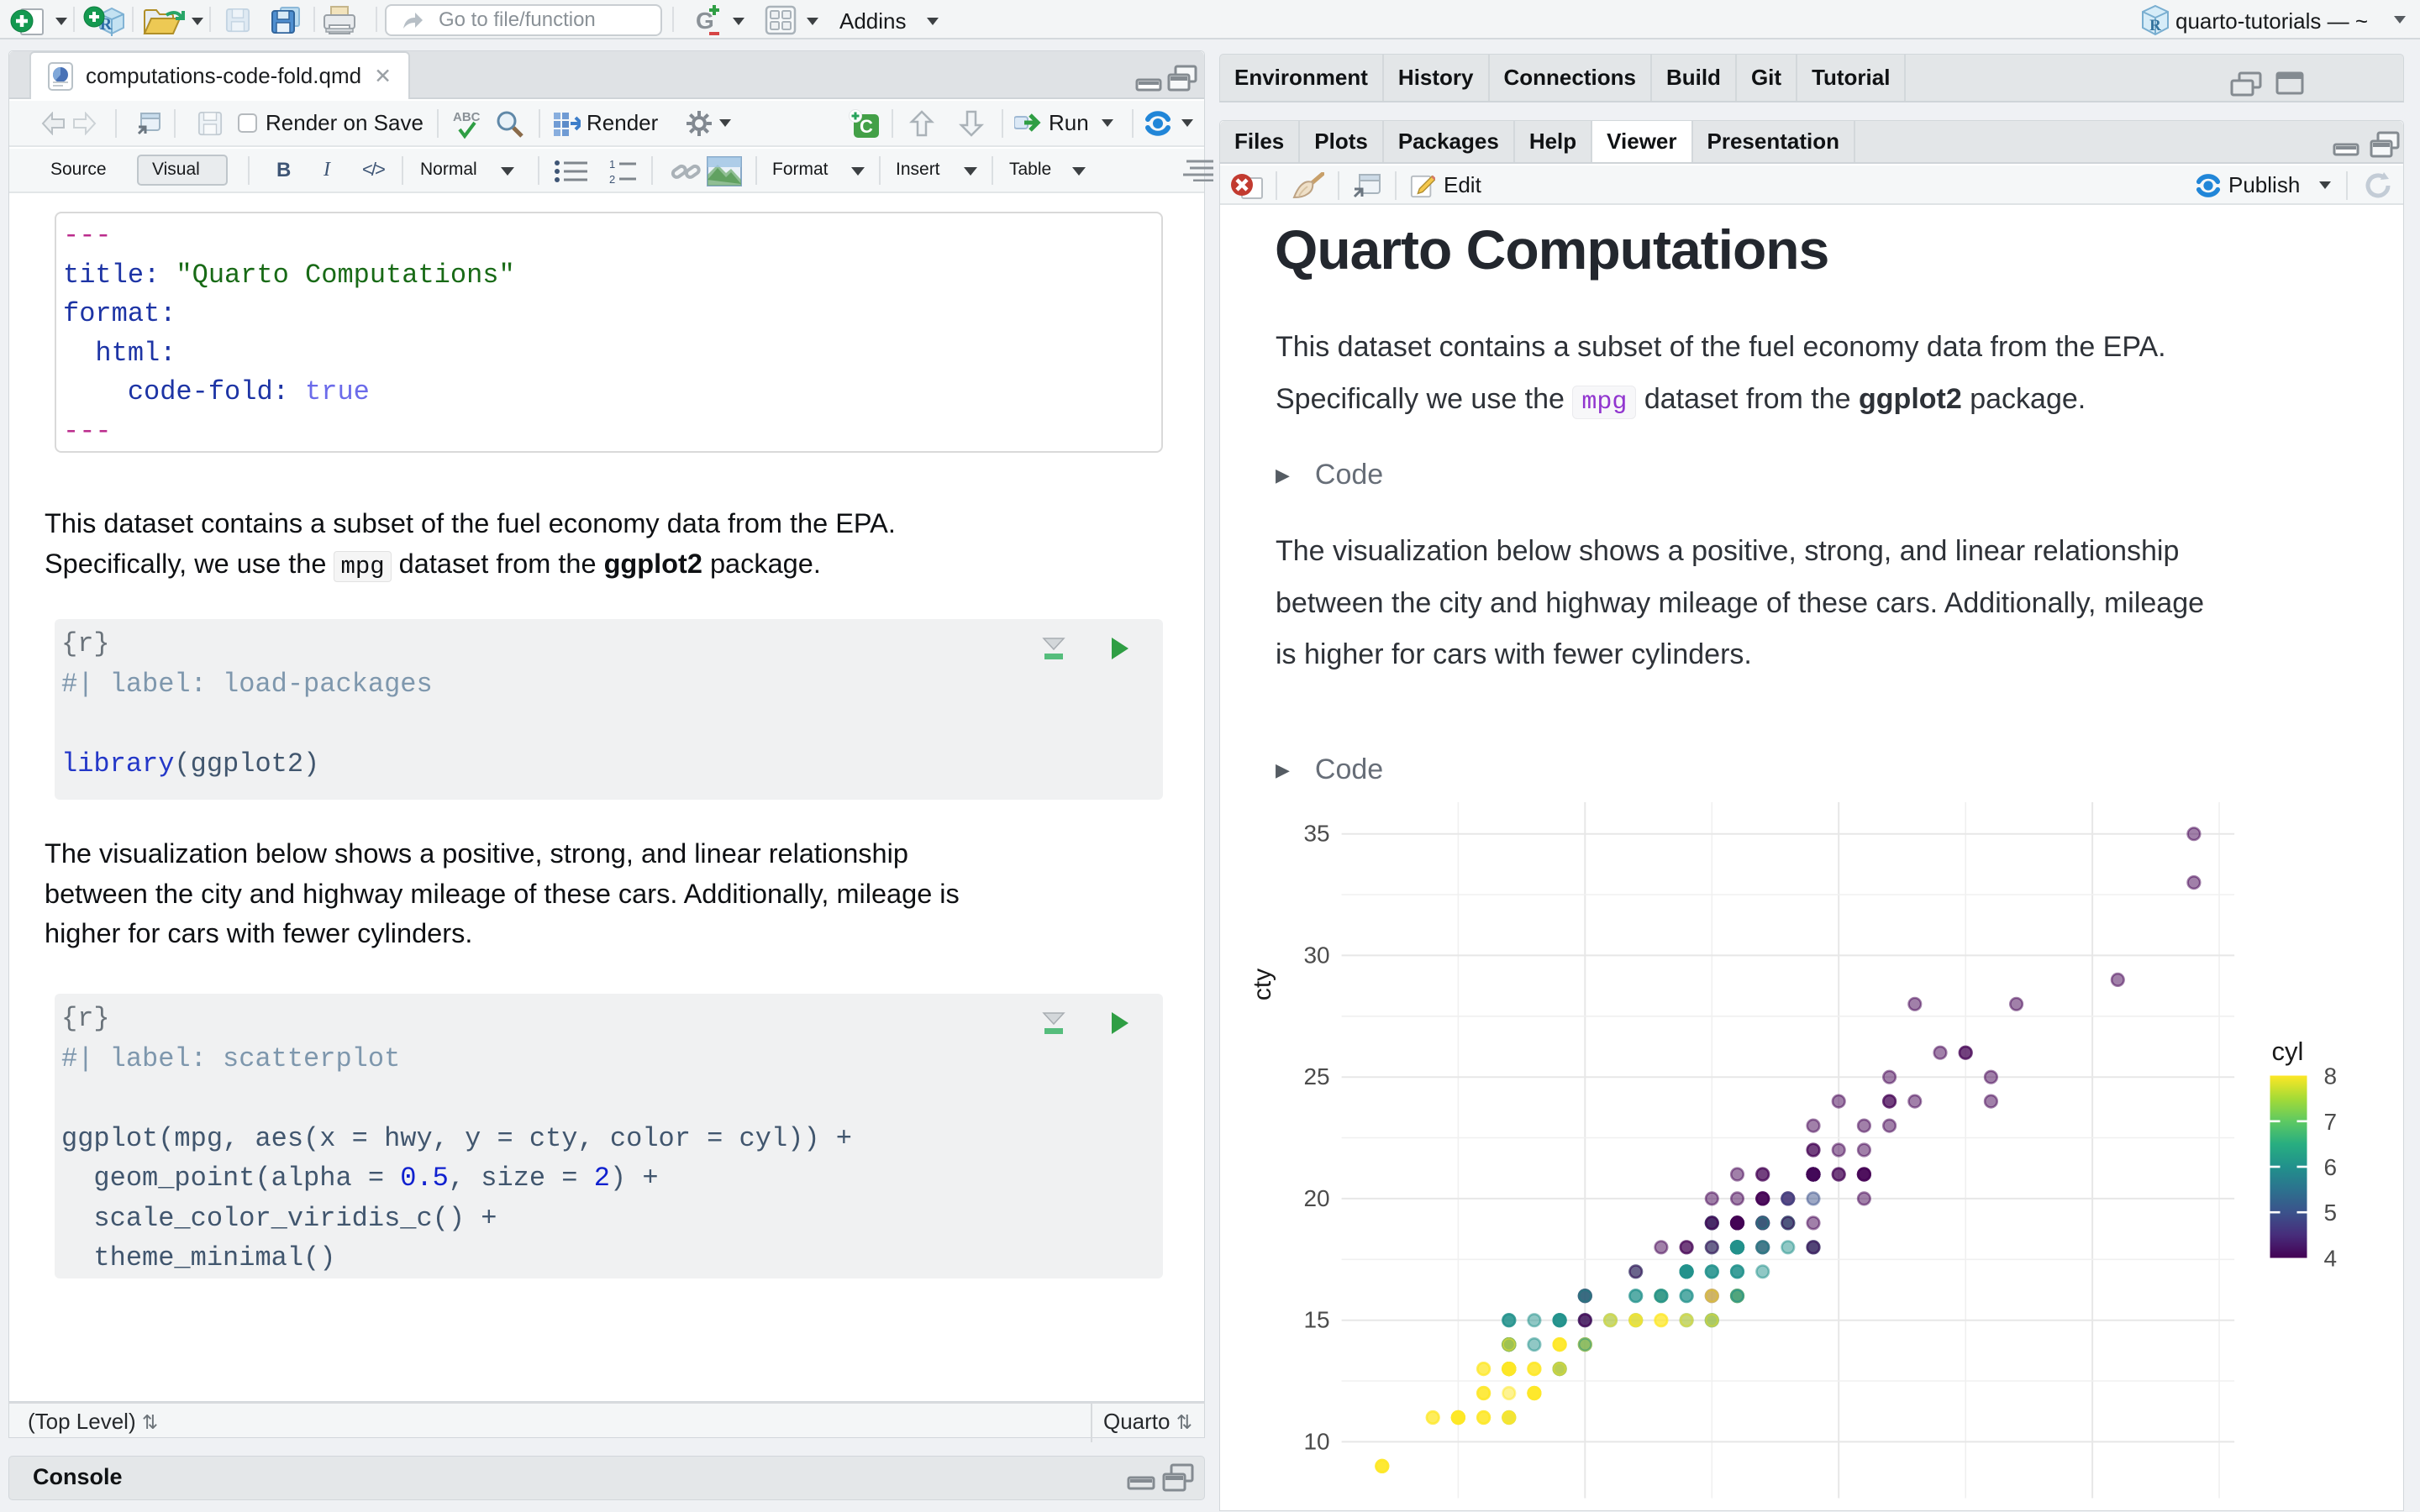 The image size is (2420, 1512). Describe the element at coordinates (1262, 984) in the screenshot. I see `svg-text: cty` at that location.